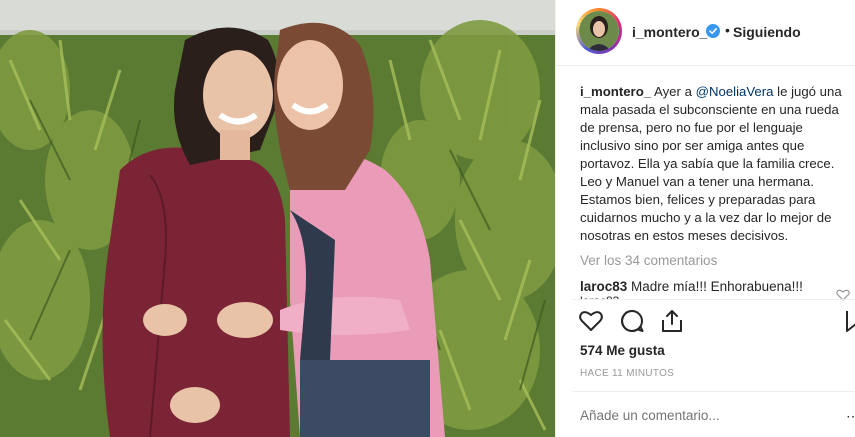  Describe the element at coordinates (622, 350) in the screenshot. I see `likes-count: 574 Me gusta` at that location.